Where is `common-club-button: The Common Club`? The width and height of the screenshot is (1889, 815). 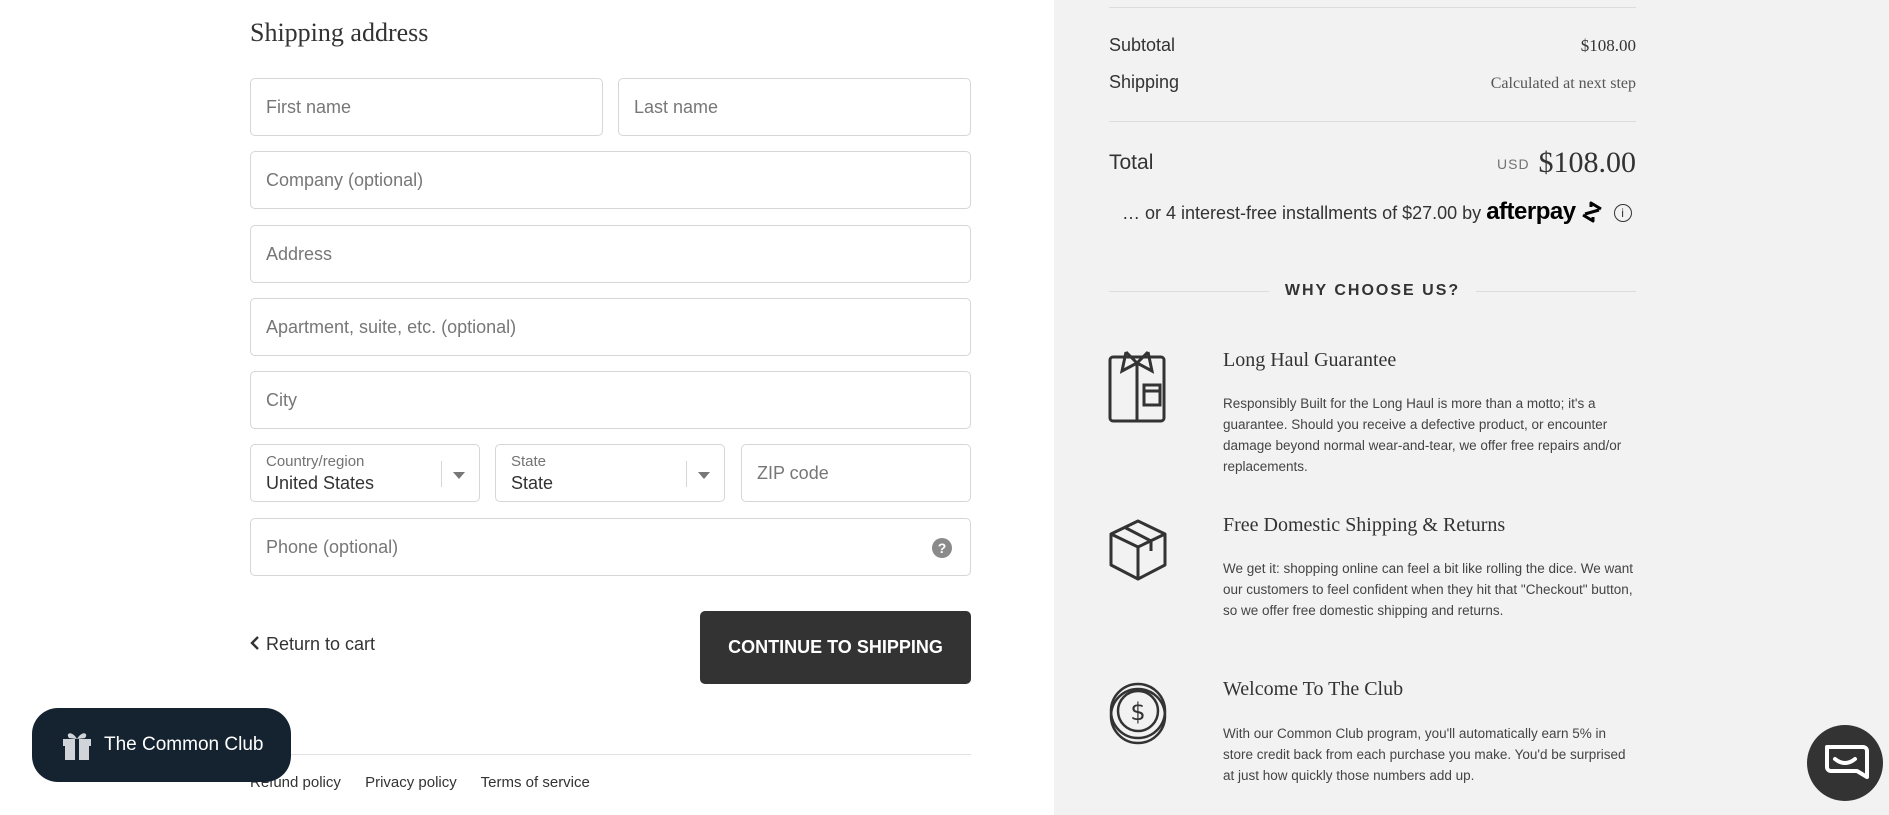 common-club-button: The Common Club is located at coordinates (161, 745).